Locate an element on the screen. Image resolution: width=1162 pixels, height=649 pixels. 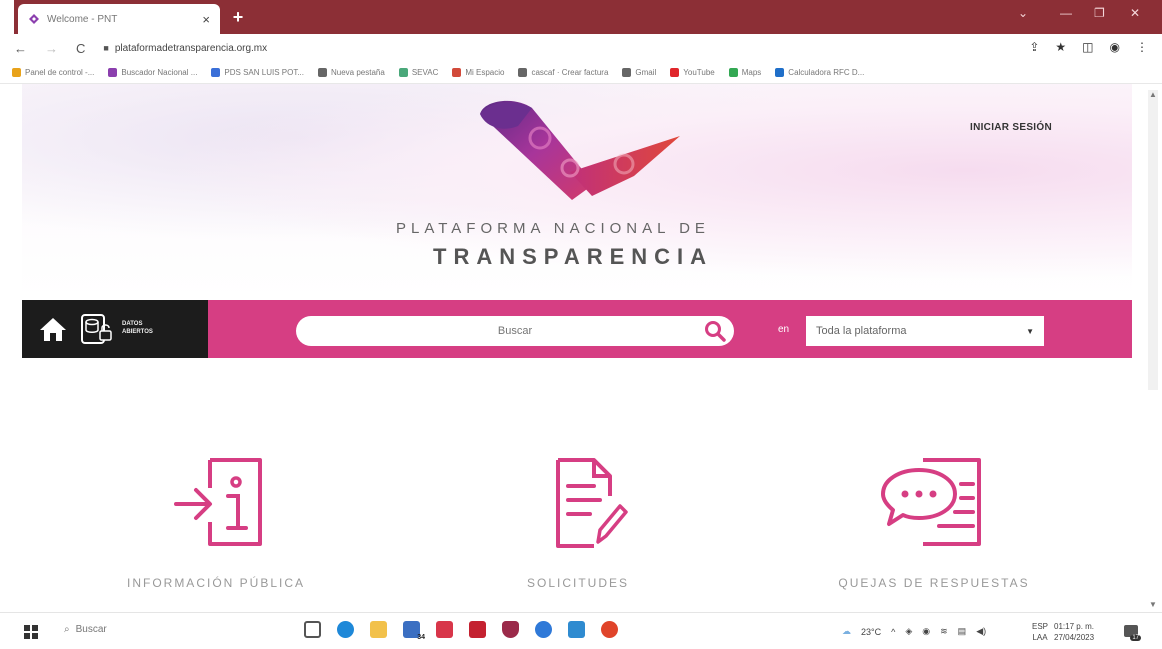
feature-label: QUEJAS DE RESPUESTAS is located at coordinates (934, 583).